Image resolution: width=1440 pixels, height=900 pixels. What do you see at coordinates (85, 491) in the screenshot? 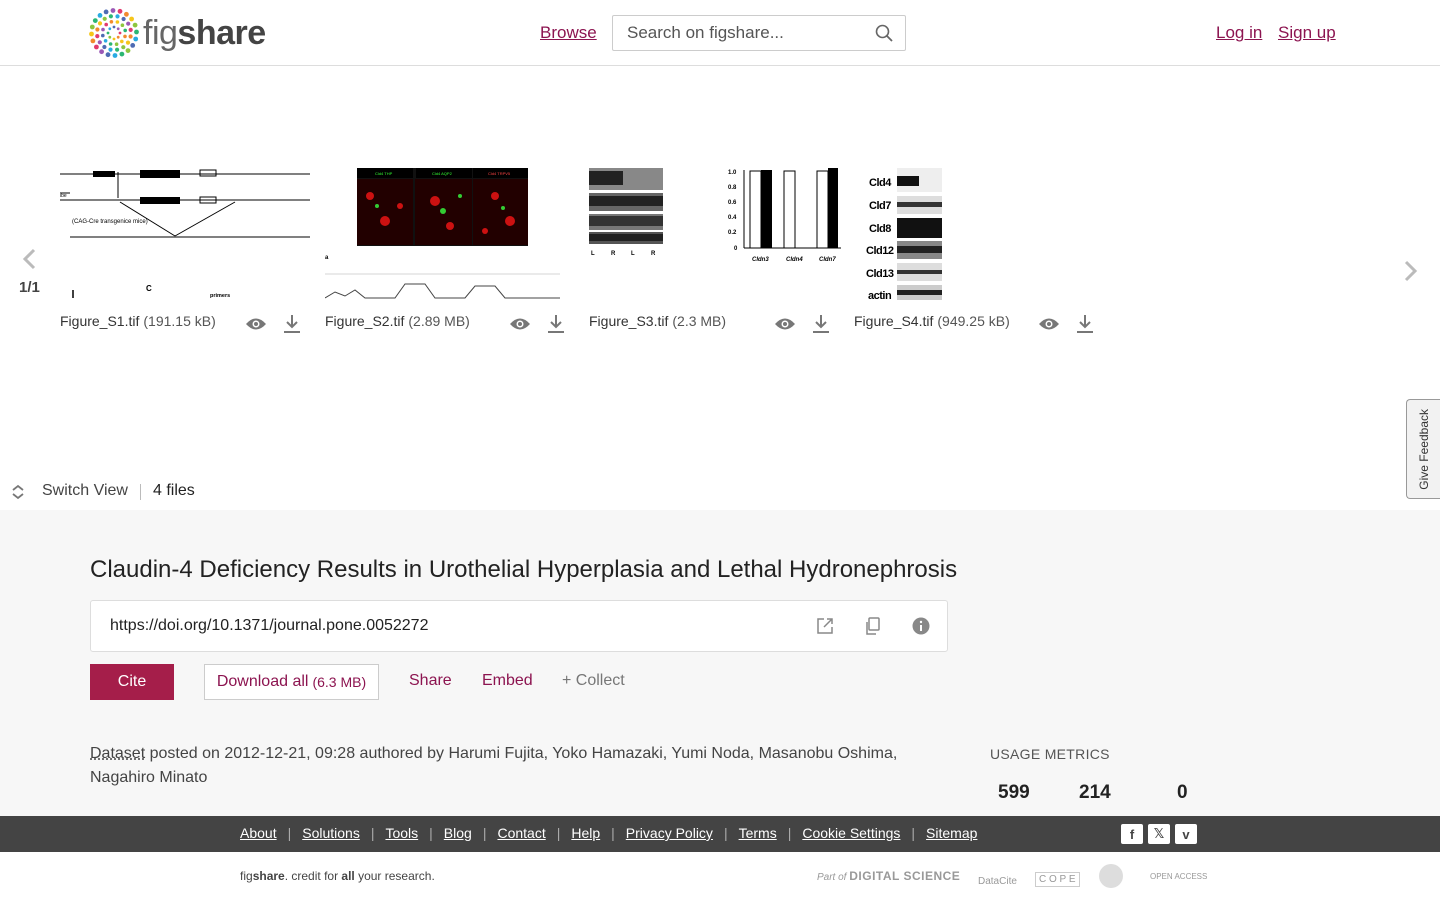
I see `switch-view-button: Switch View` at bounding box center [85, 491].